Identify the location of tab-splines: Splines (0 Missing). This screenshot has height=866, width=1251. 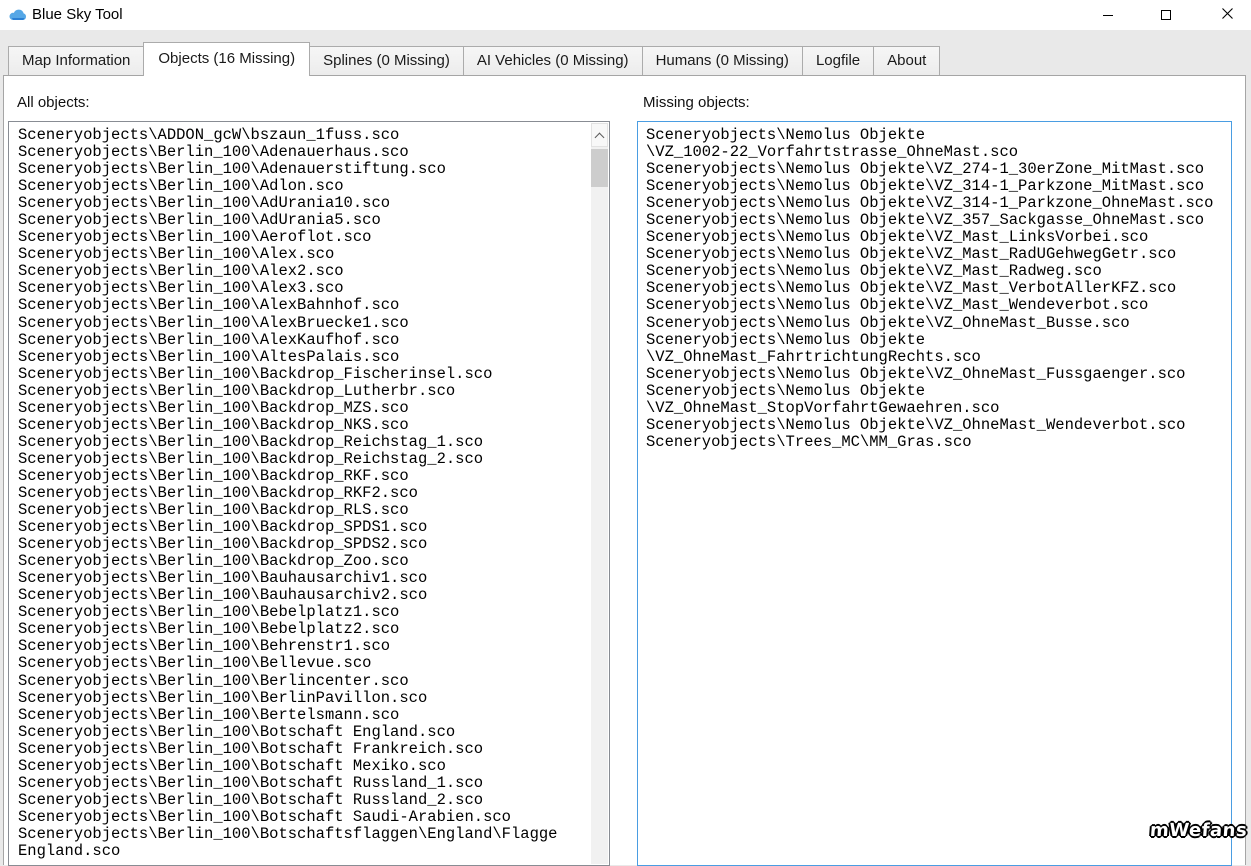
(386, 60).